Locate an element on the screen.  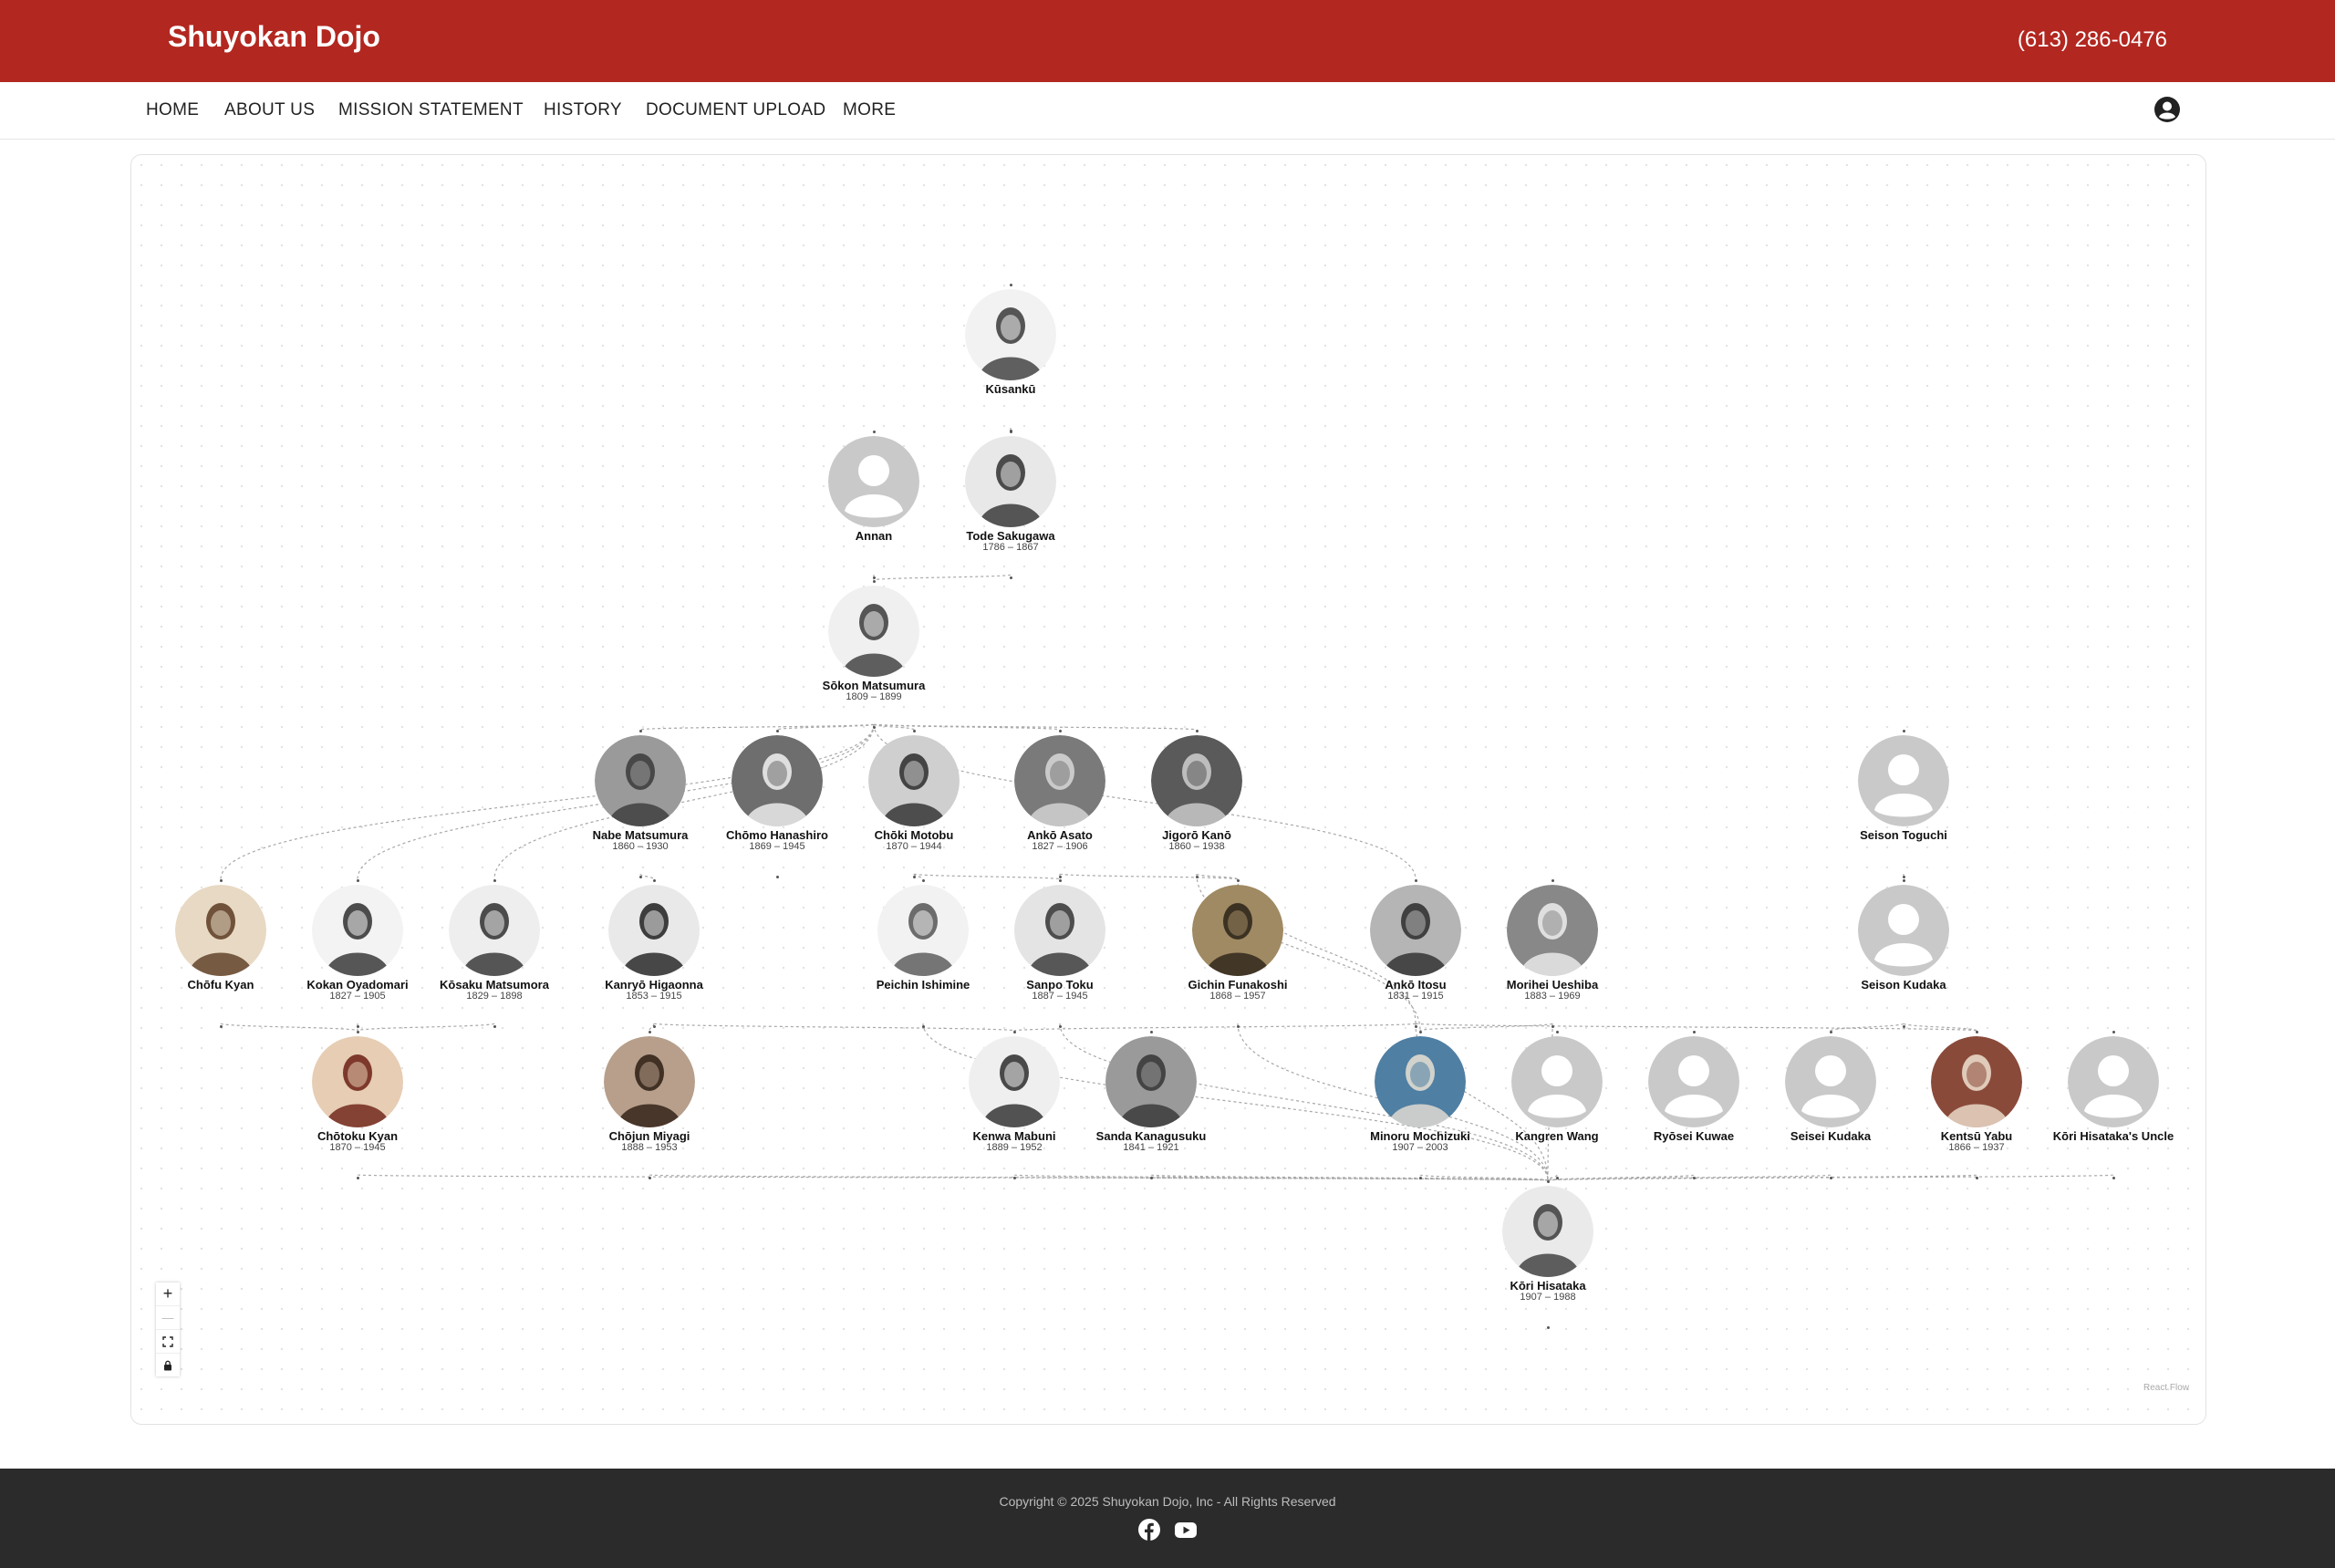
zoom-in-button: + is located at coordinates (168, 1294).